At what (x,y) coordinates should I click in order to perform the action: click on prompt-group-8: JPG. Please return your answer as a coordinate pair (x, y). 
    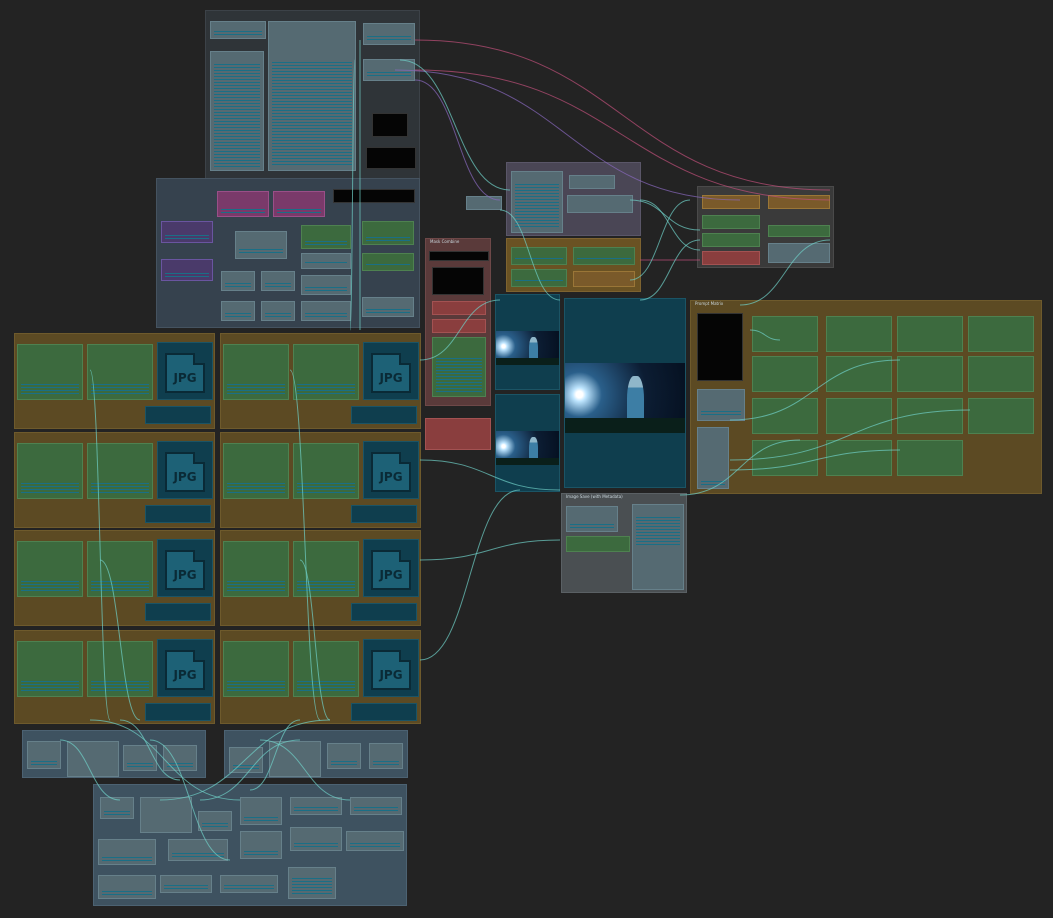
    Looking at the image, I should click on (320, 677).